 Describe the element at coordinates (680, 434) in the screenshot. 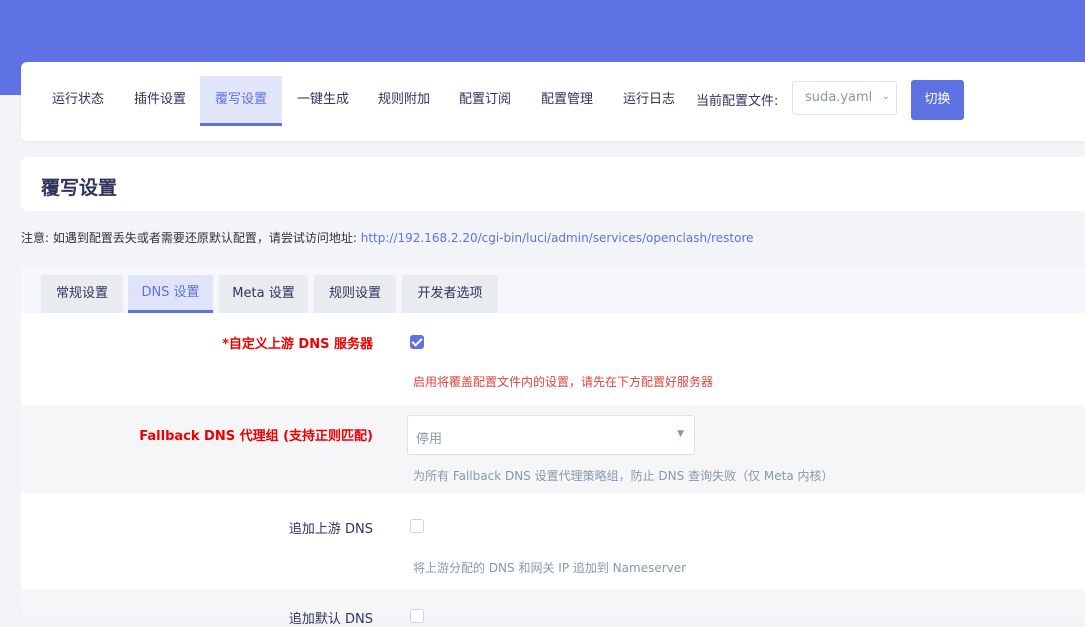

I see `caret-down-icon: ▼` at that location.